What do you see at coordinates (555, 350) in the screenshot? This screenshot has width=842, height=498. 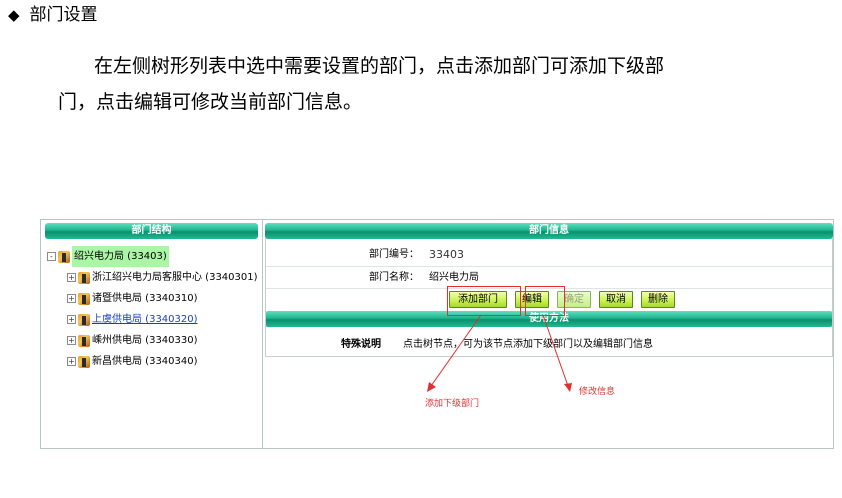 I see `arrow-line-edit` at bounding box center [555, 350].